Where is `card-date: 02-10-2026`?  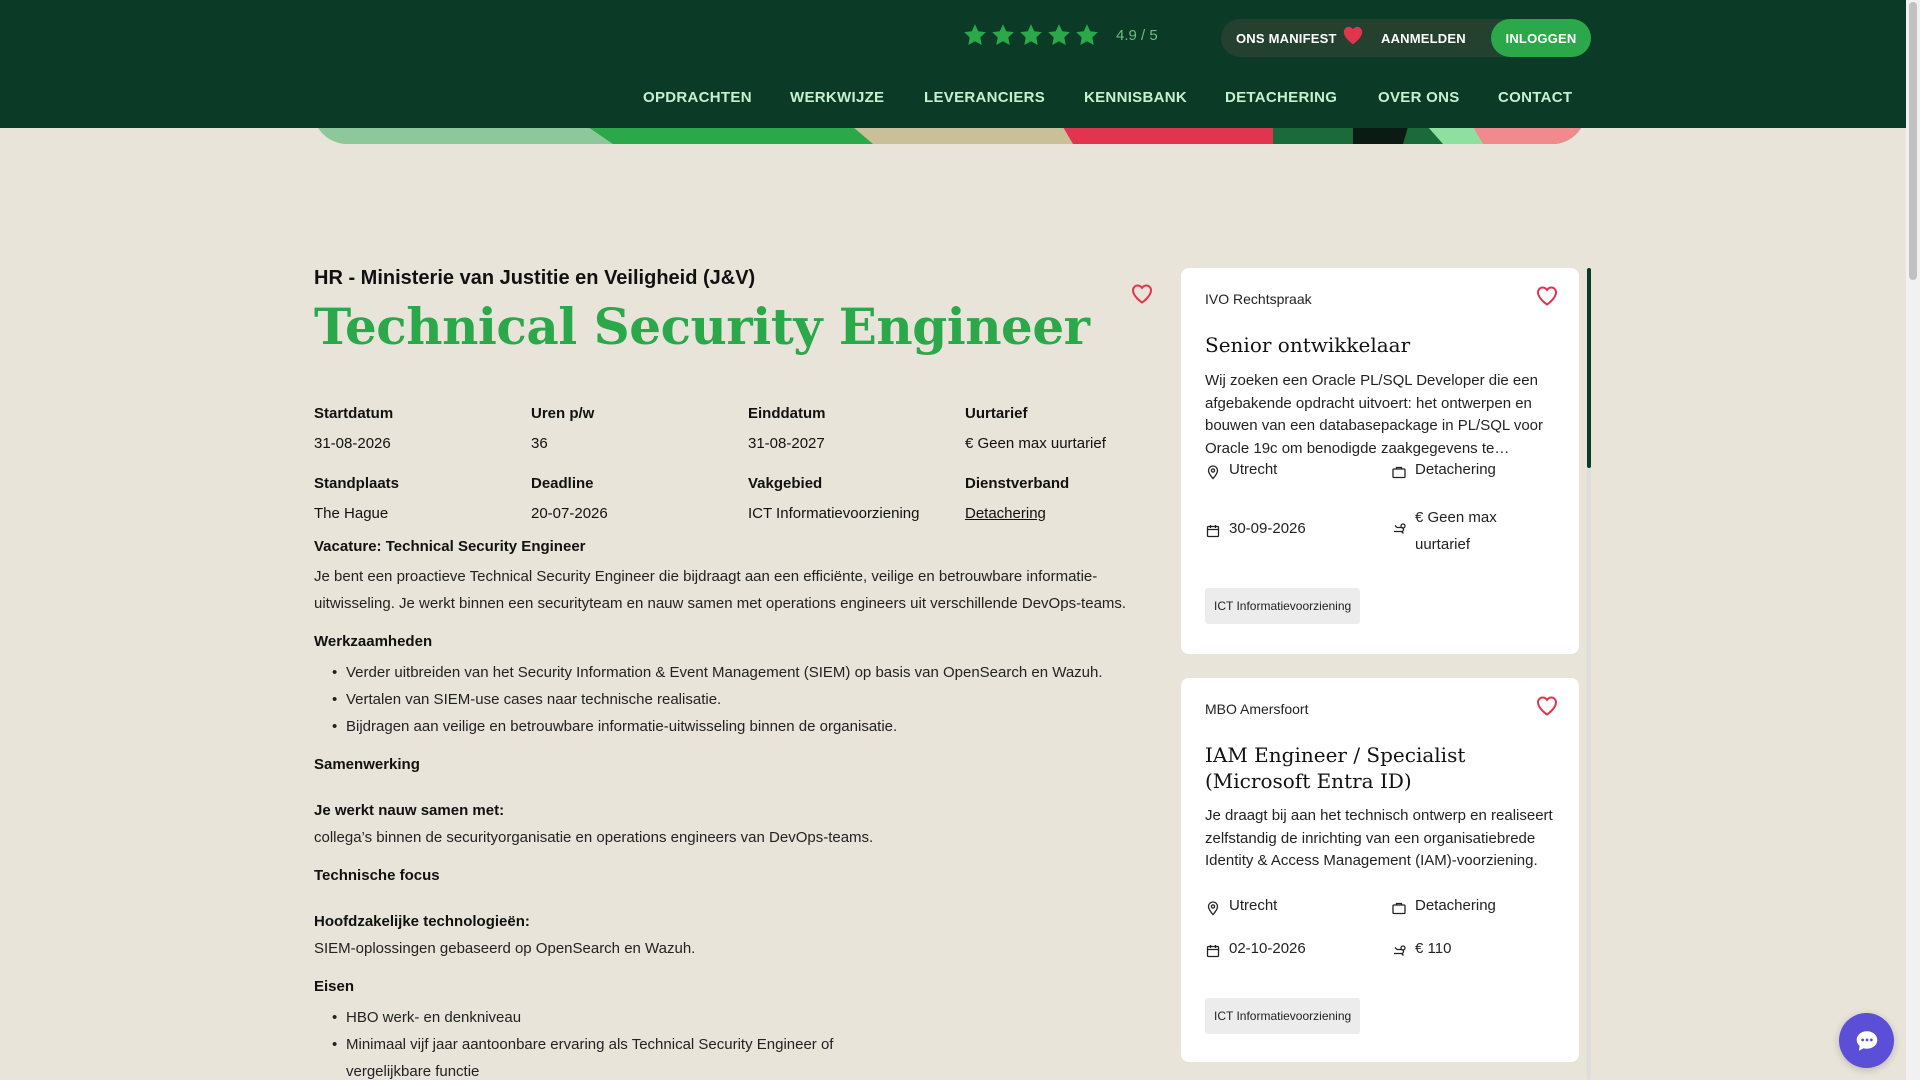 card-date: 02-10-2026 is located at coordinates (1290, 949).